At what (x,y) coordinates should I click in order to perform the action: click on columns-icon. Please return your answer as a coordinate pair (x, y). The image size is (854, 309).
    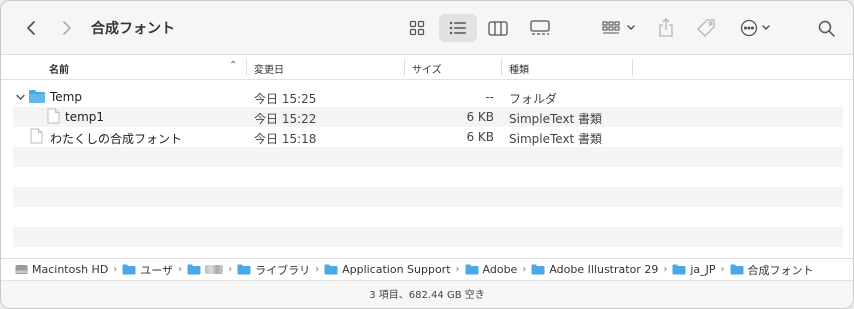
    Looking at the image, I should click on (498, 28).